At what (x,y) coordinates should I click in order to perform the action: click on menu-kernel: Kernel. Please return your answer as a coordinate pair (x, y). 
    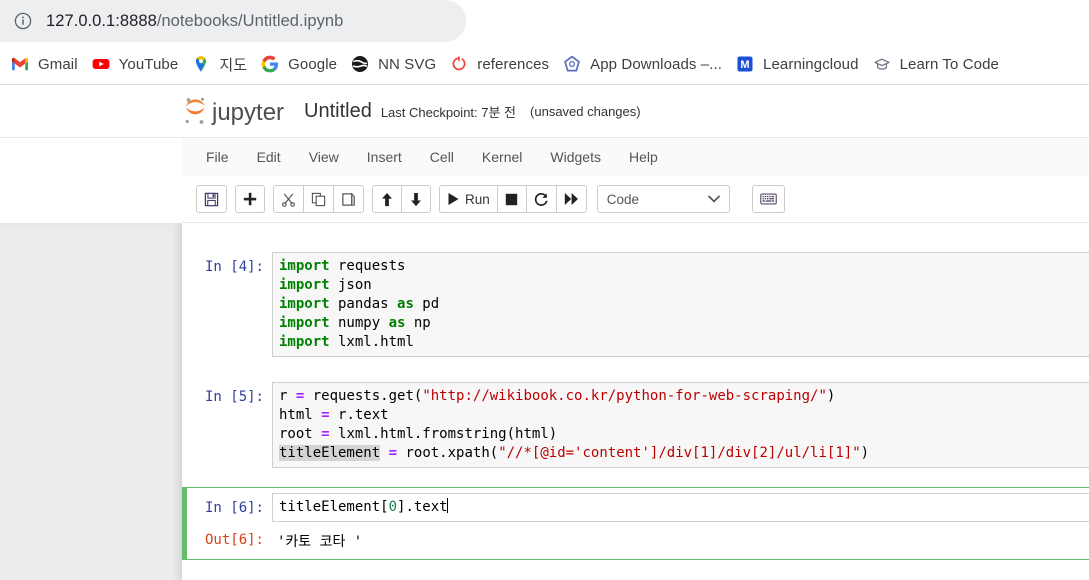
    Looking at the image, I should click on (502, 157).